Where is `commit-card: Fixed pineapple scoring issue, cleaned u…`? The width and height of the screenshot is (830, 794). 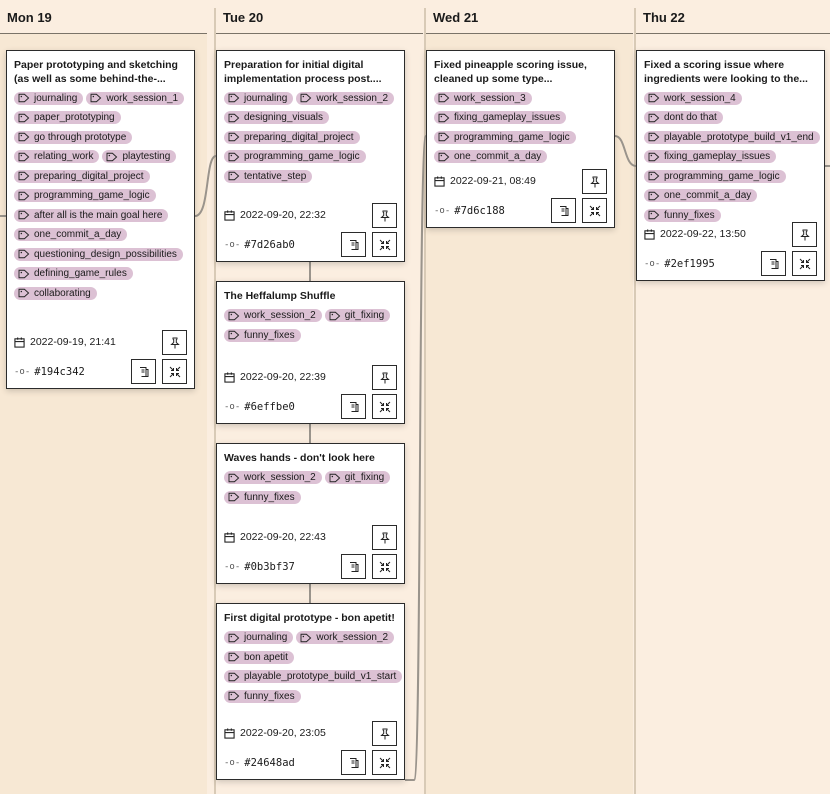 commit-card: Fixed pineapple scoring issue, cleaned u… is located at coordinates (520, 139).